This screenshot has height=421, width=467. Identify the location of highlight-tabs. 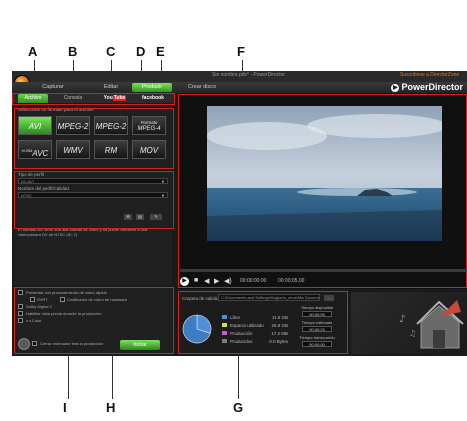
(93, 99).